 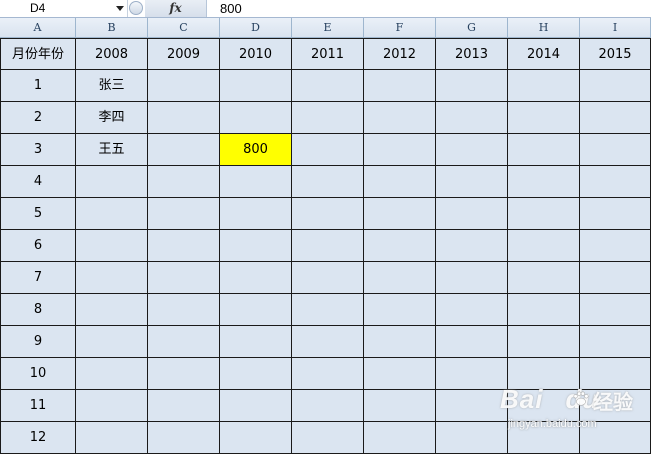 I want to click on resize-handle, so click(x=136, y=8).